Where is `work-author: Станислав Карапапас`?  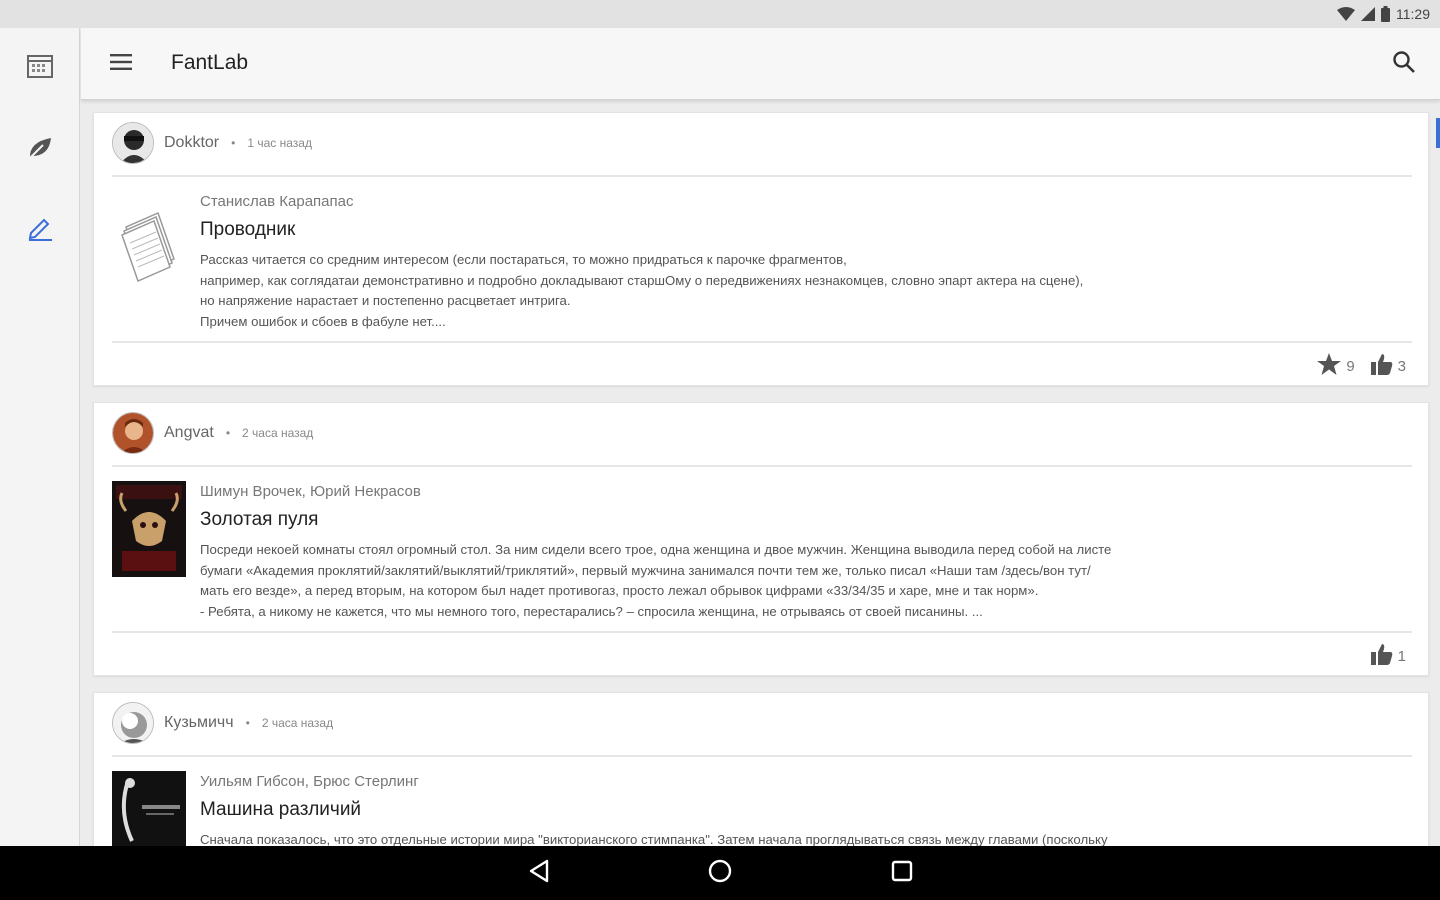 work-author: Станислав Карапапас is located at coordinates (276, 201).